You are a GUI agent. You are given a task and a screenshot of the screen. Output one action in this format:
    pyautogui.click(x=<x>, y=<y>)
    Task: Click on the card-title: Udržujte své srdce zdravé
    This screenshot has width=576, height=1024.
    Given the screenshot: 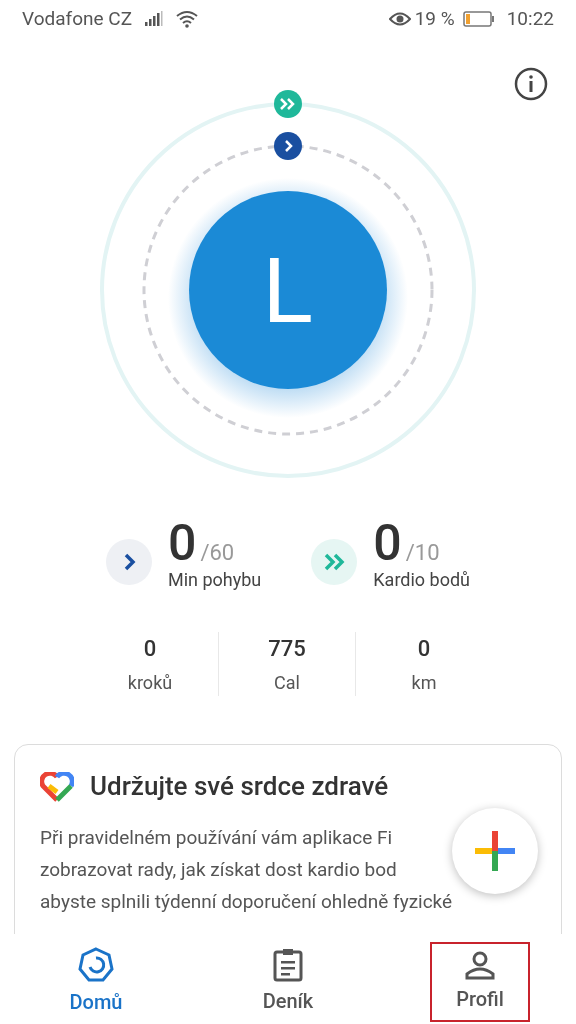 What is the action you would take?
    pyautogui.click(x=239, y=786)
    